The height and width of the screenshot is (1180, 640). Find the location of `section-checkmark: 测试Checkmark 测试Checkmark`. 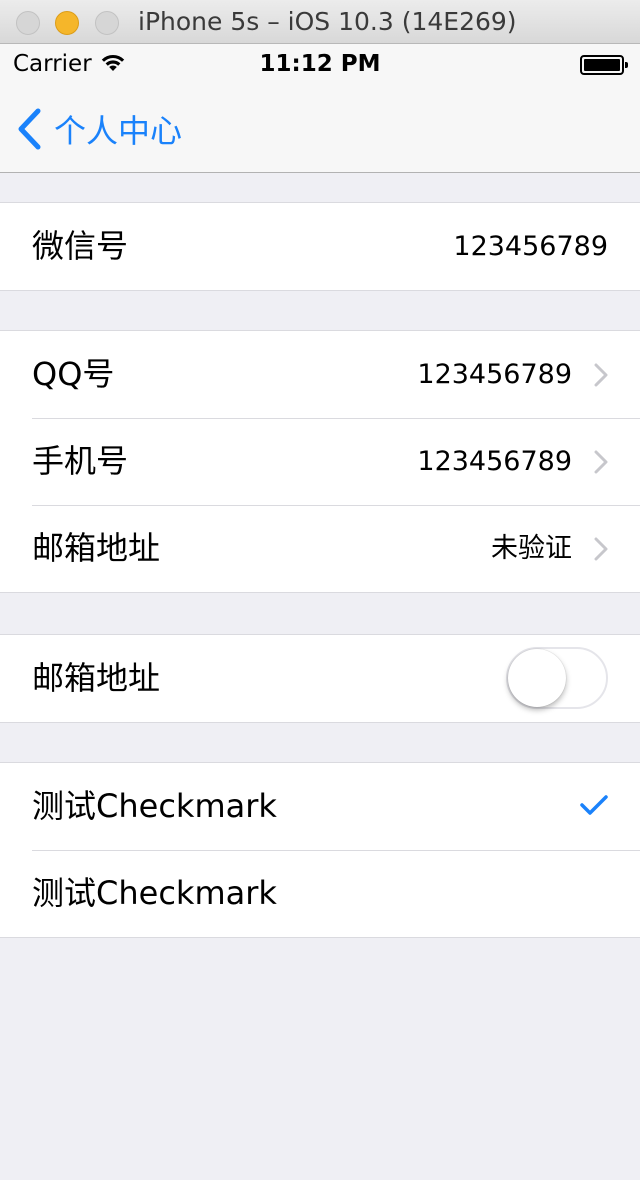

section-checkmark: 测试Checkmark 测试Checkmark is located at coordinates (320, 850).